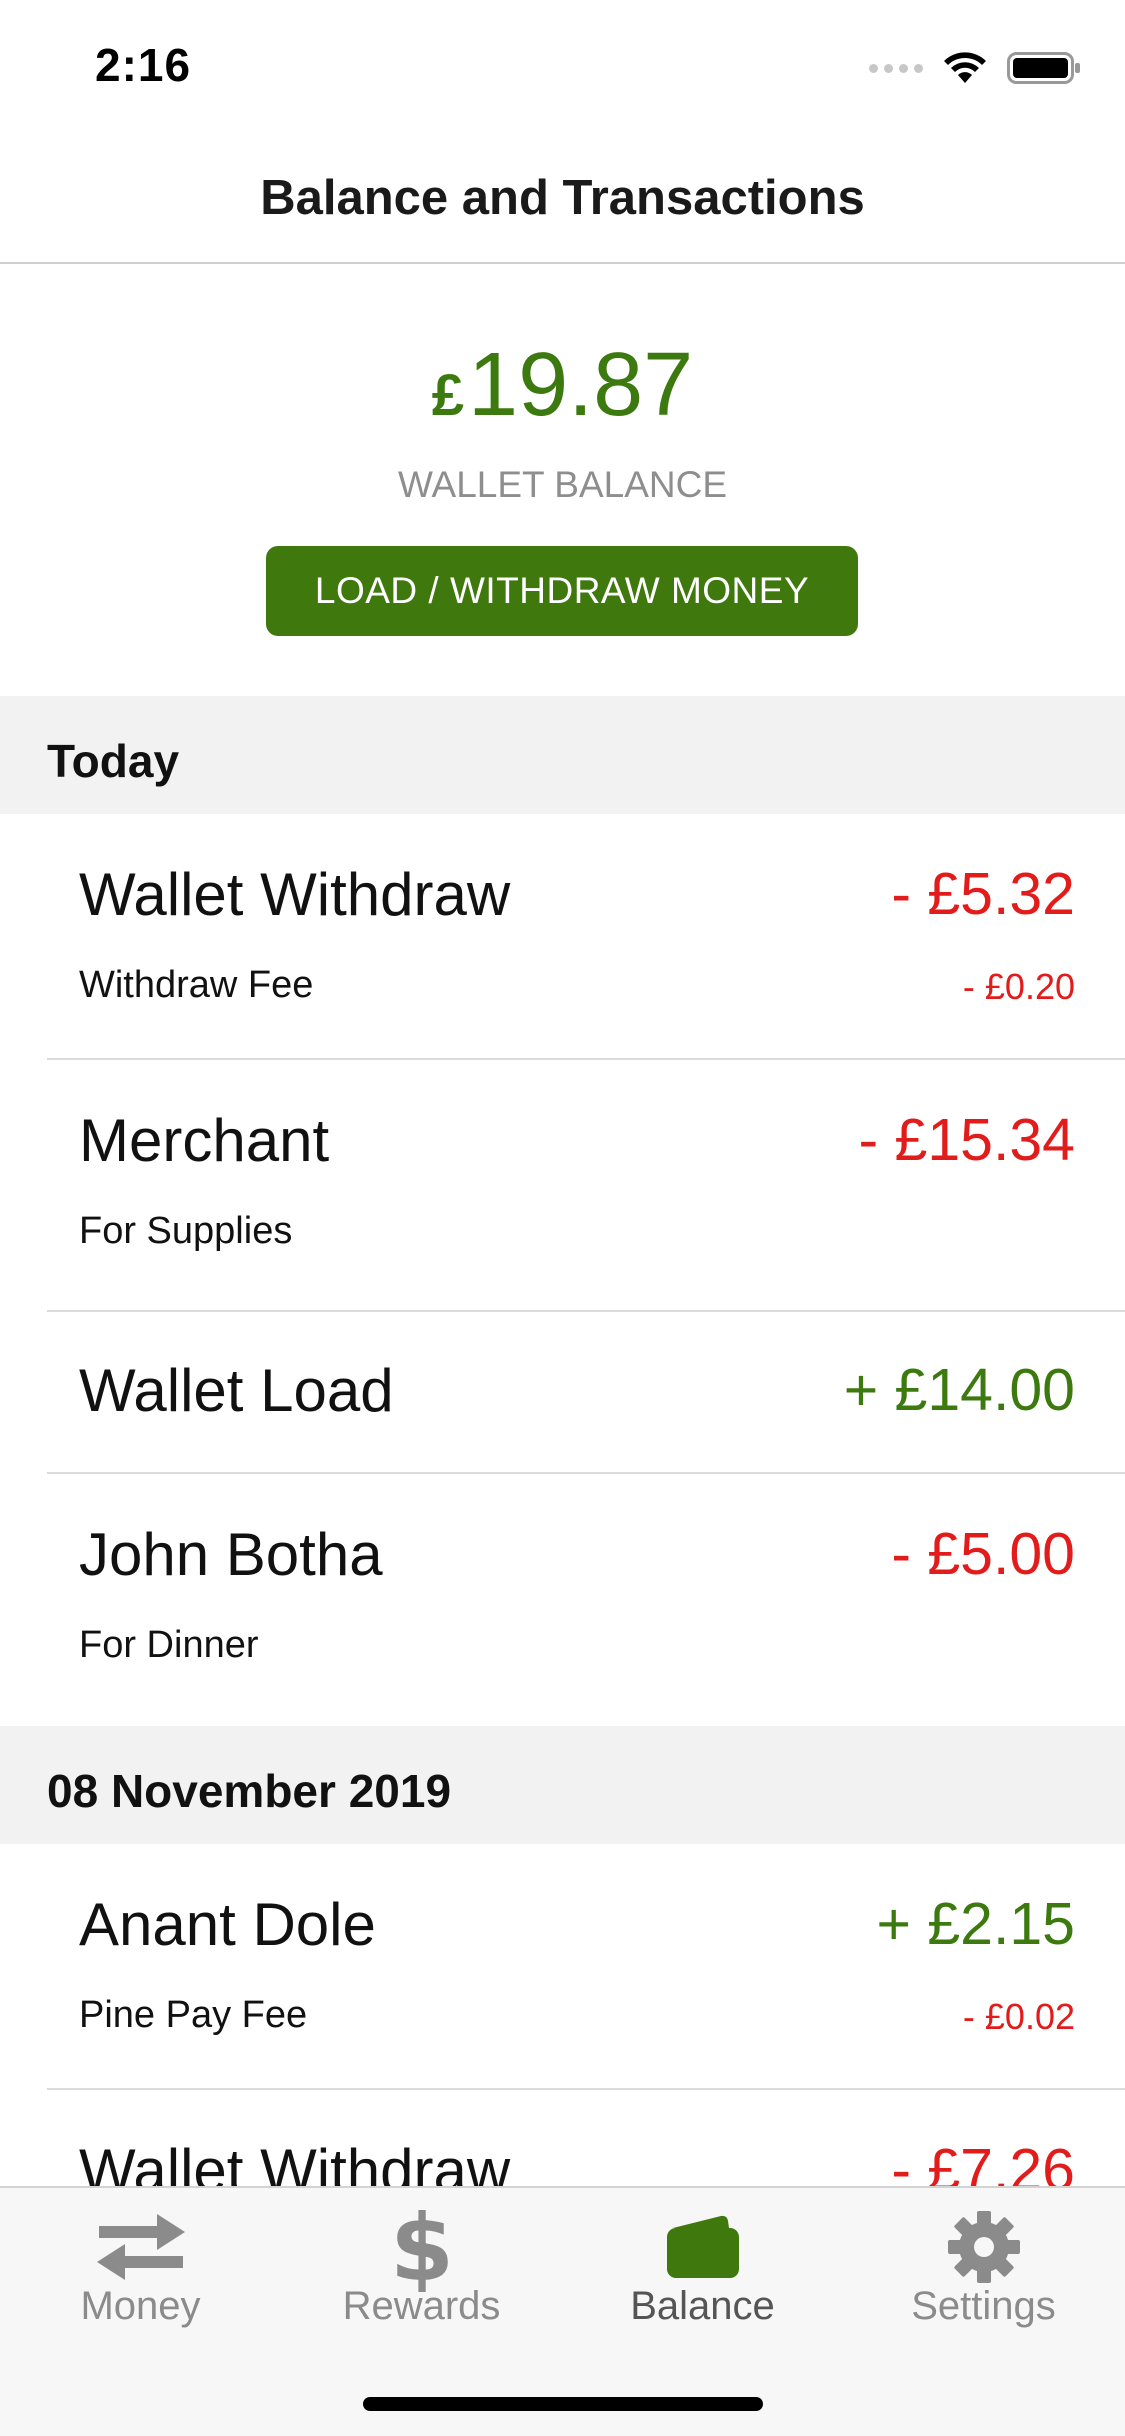 This screenshot has height=2436, width=1125. I want to click on dollar-icon: $, so click(422, 2247).